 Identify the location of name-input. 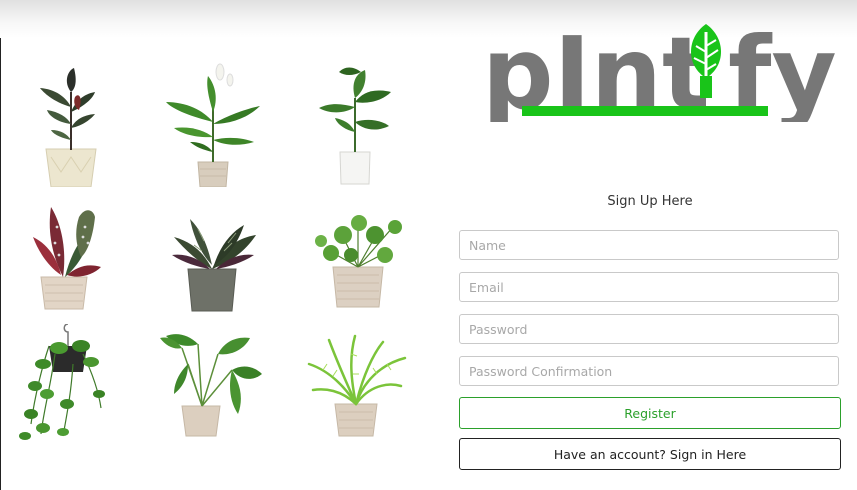
(649, 245).